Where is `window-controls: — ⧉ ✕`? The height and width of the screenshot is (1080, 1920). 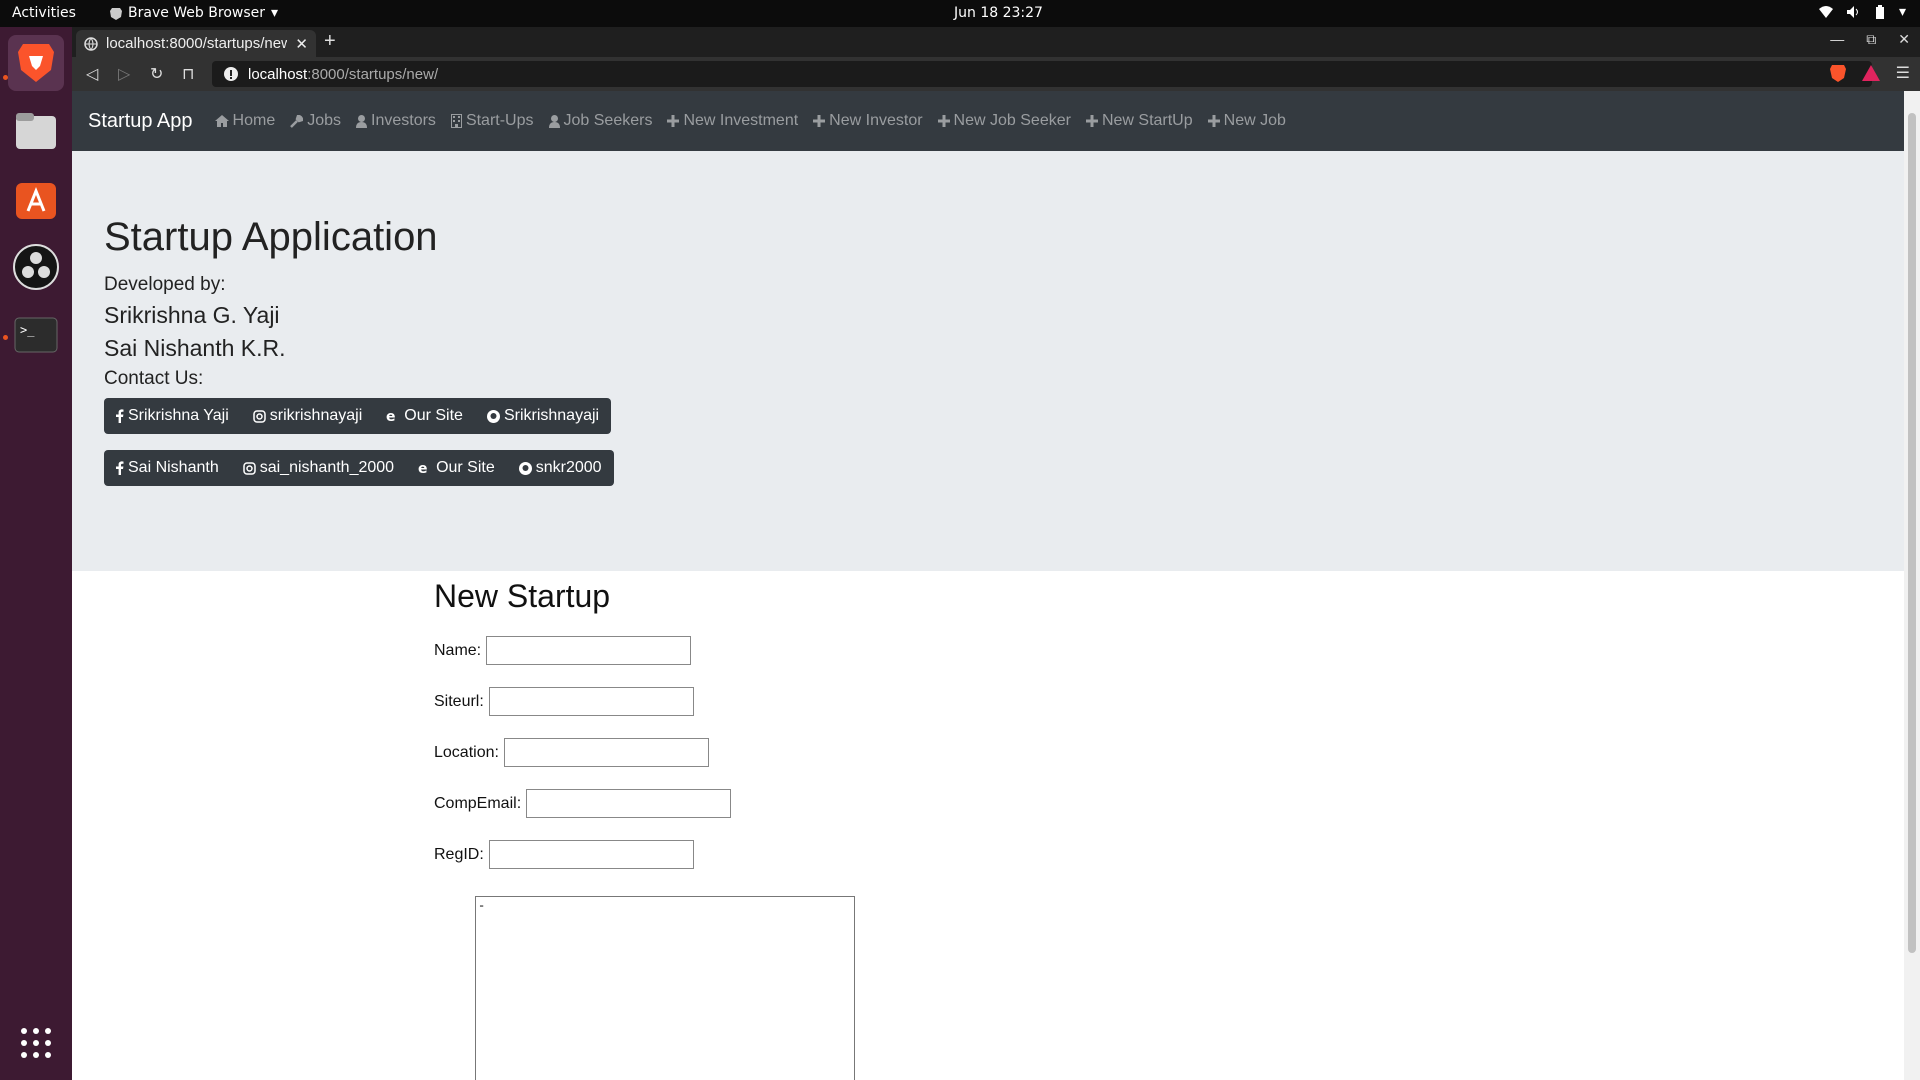 window-controls: — ⧉ ✕ is located at coordinates (1870, 39).